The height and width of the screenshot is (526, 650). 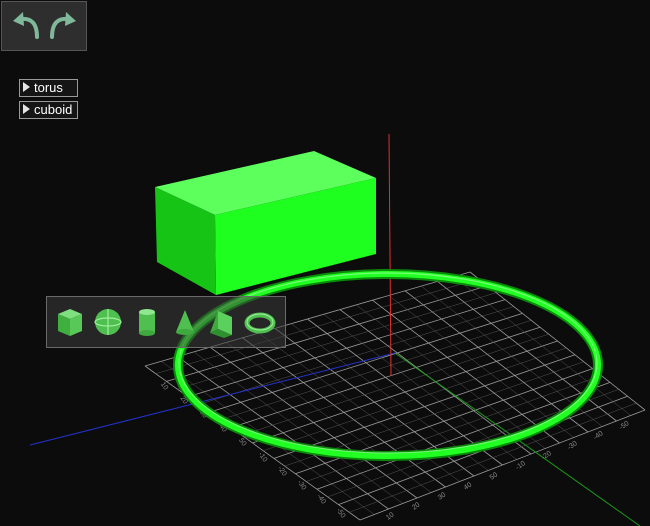 What do you see at coordinates (212, 399) in the screenshot?
I see `x-axis-line` at bounding box center [212, 399].